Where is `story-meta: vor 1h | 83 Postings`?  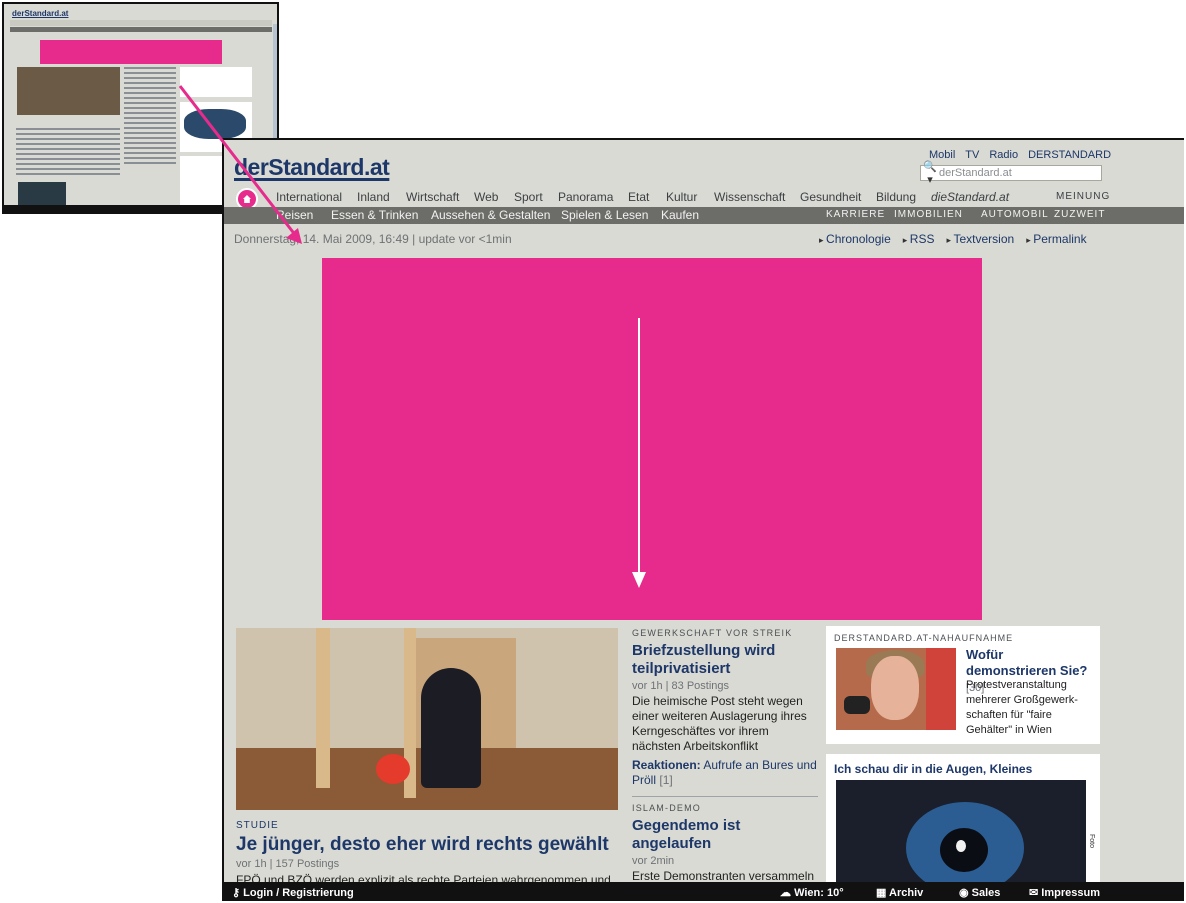
story-meta: vor 1h | 83 Postings is located at coordinates (681, 686).